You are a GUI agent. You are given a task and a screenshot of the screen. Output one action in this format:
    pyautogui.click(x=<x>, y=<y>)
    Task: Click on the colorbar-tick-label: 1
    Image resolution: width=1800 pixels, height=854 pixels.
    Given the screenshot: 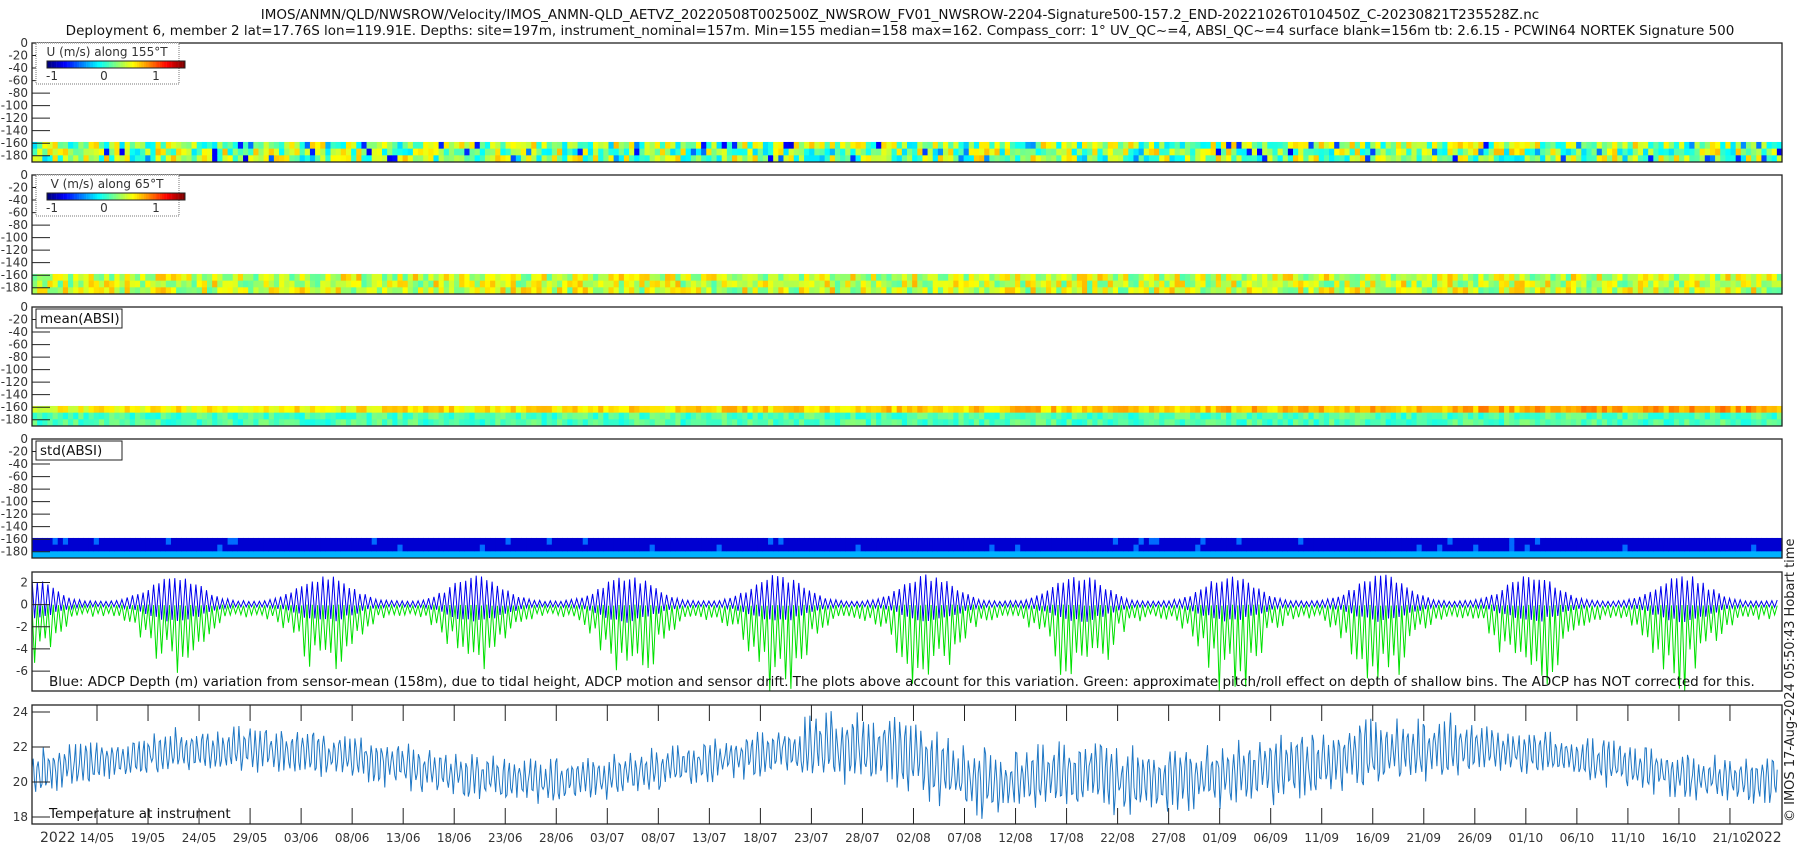 What is the action you would take?
    pyautogui.click(x=156, y=76)
    